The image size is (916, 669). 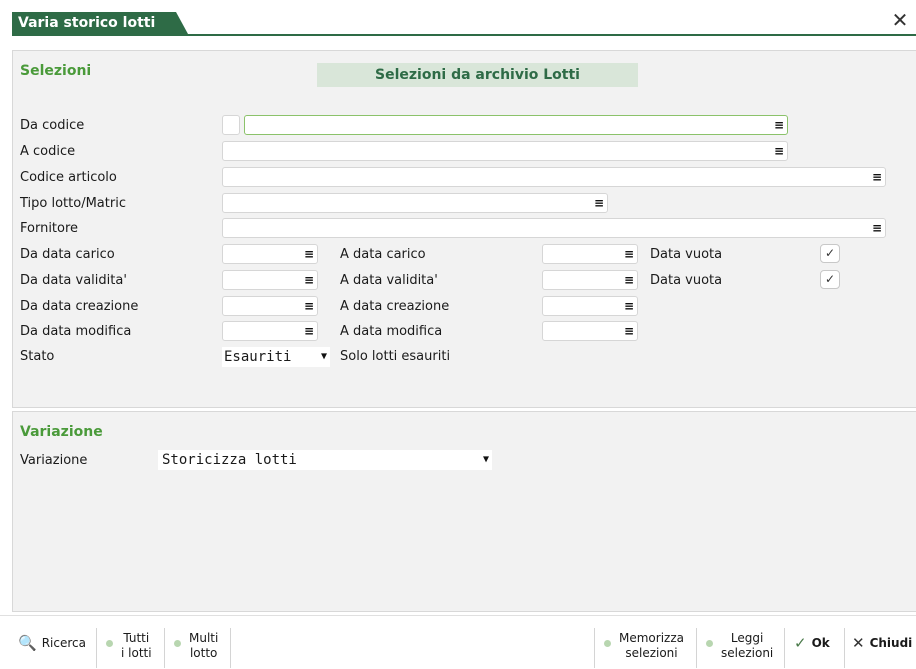 I want to click on ricerca-button: 🔍 Ricerca, so click(x=52, y=642).